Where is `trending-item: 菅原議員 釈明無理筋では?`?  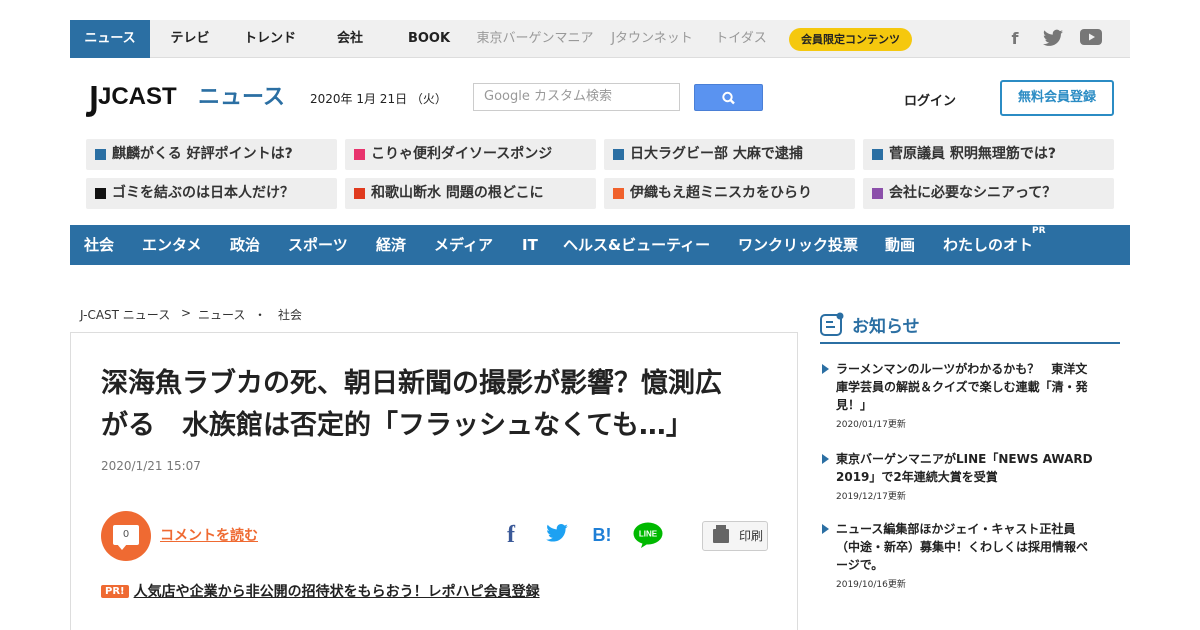
trending-item: 菅原議員 釈明無理筋では? is located at coordinates (988, 154).